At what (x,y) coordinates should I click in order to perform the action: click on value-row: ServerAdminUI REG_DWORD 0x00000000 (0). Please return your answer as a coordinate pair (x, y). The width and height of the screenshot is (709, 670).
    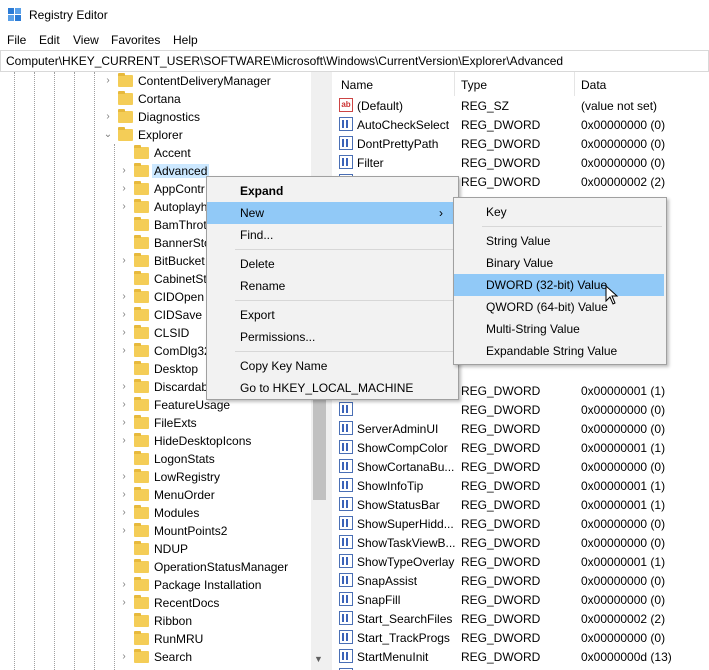
    Looking at the image, I should click on (521, 428).